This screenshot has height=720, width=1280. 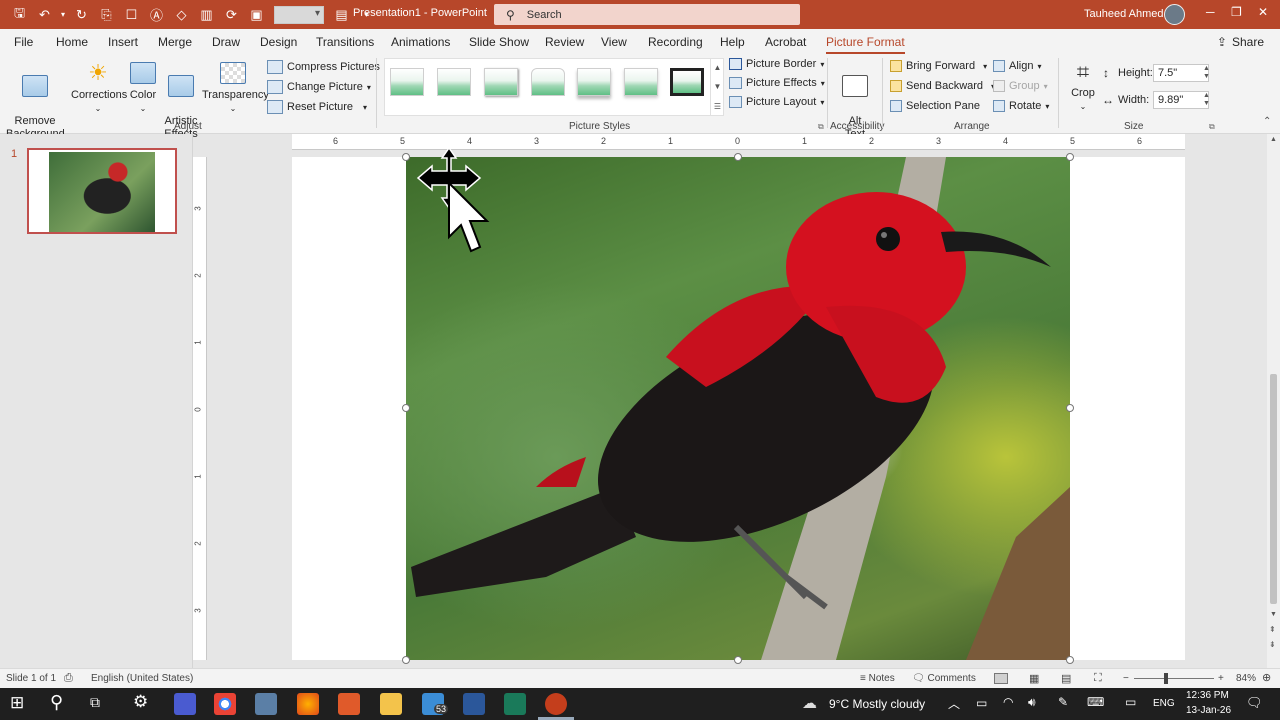 I want to click on resize-handle-e, so click(x=1070, y=408).